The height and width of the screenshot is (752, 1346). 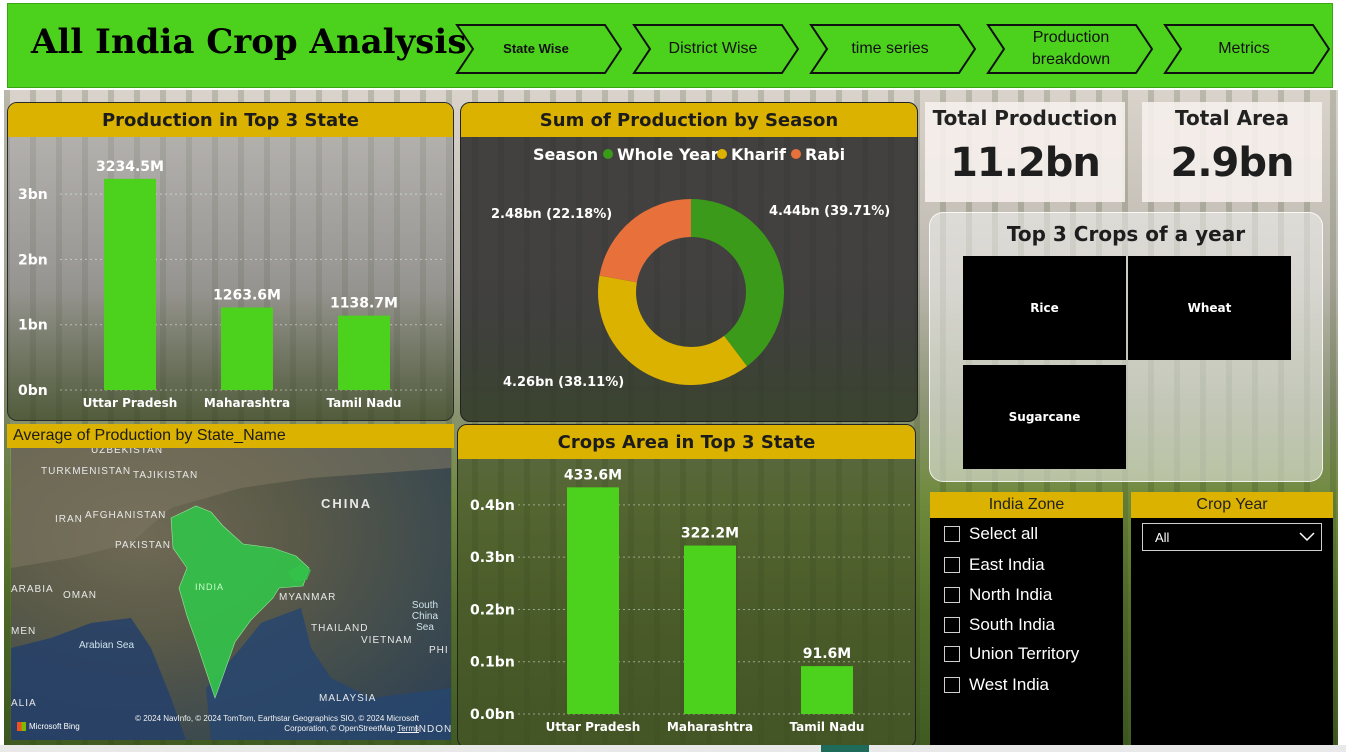 What do you see at coordinates (210, 587) in the screenshot?
I see `map-label: INDIA` at bounding box center [210, 587].